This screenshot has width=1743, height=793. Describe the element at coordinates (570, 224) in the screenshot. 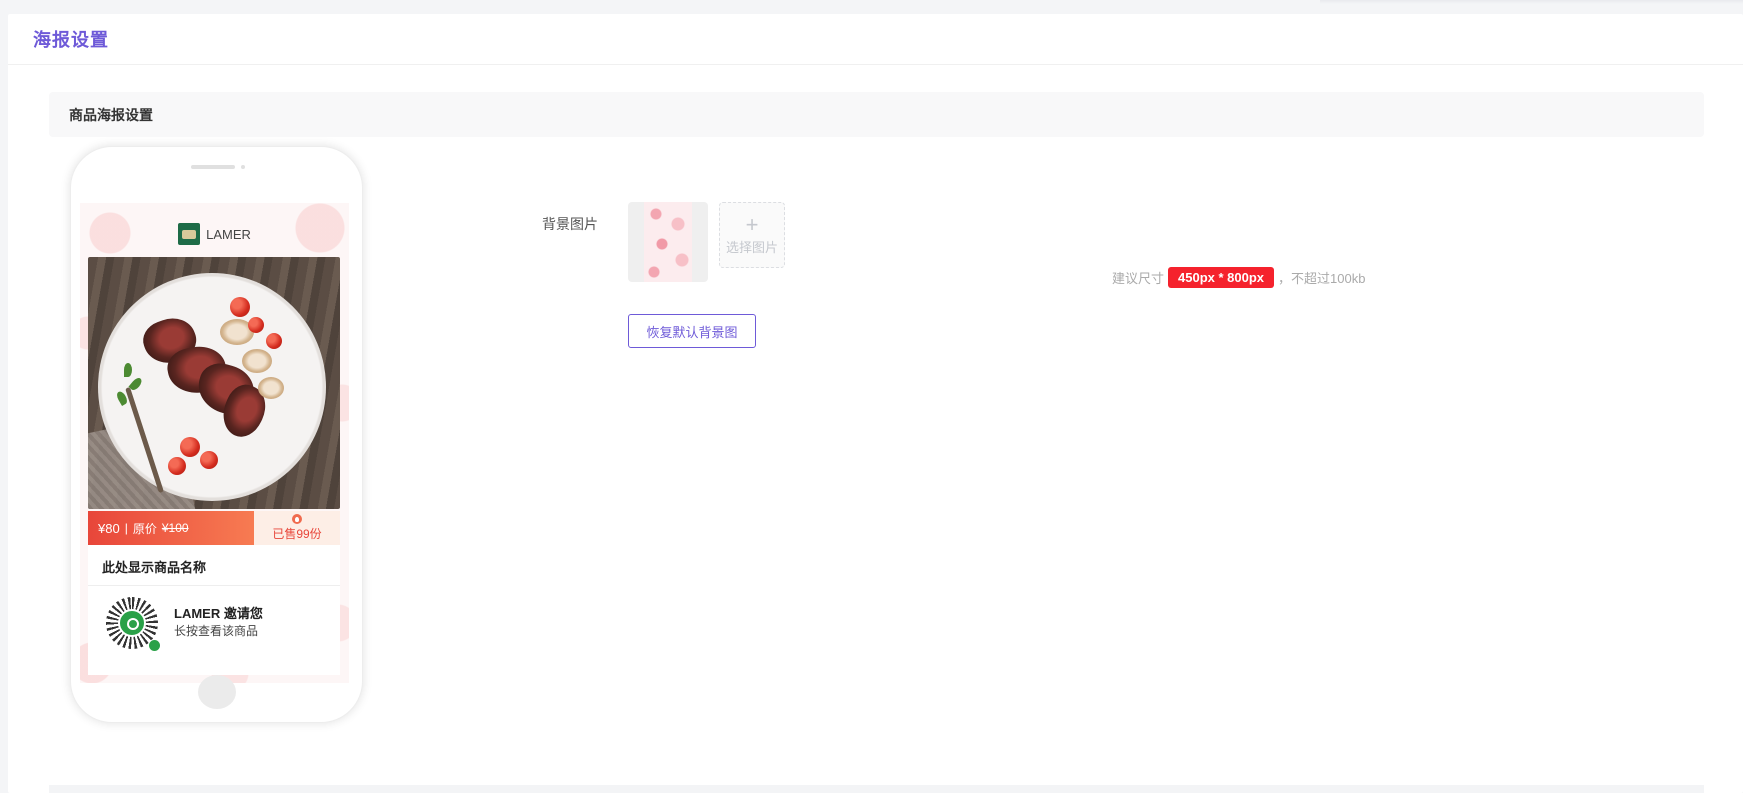

I see `background-image-label: 背景图片` at that location.